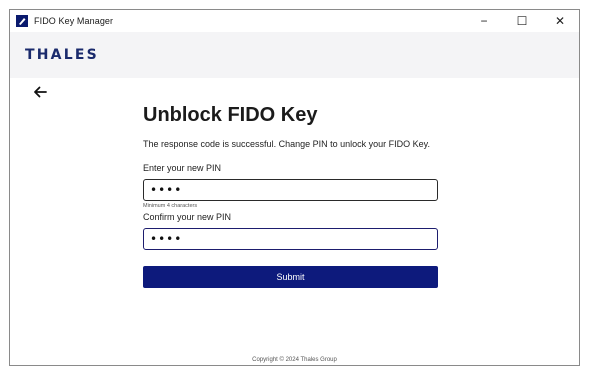 The height and width of the screenshot is (371, 590). What do you see at coordinates (74, 21) in the screenshot?
I see `window-title: FIDO Key Manager` at bounding box center [74, 21].